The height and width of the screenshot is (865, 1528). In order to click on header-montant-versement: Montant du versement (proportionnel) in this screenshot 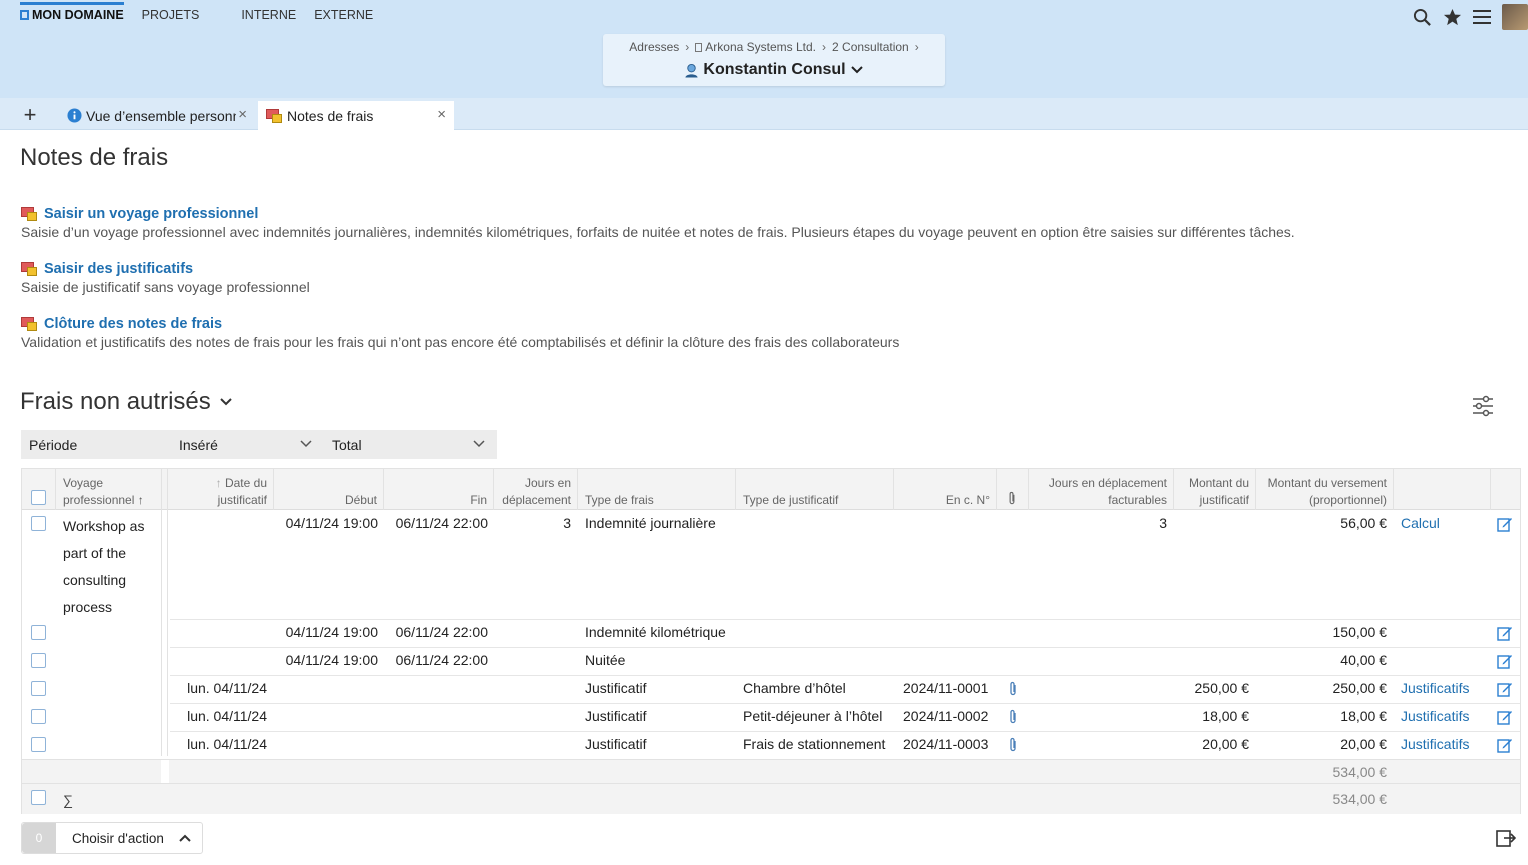, I will do `click(1323, 492)`.